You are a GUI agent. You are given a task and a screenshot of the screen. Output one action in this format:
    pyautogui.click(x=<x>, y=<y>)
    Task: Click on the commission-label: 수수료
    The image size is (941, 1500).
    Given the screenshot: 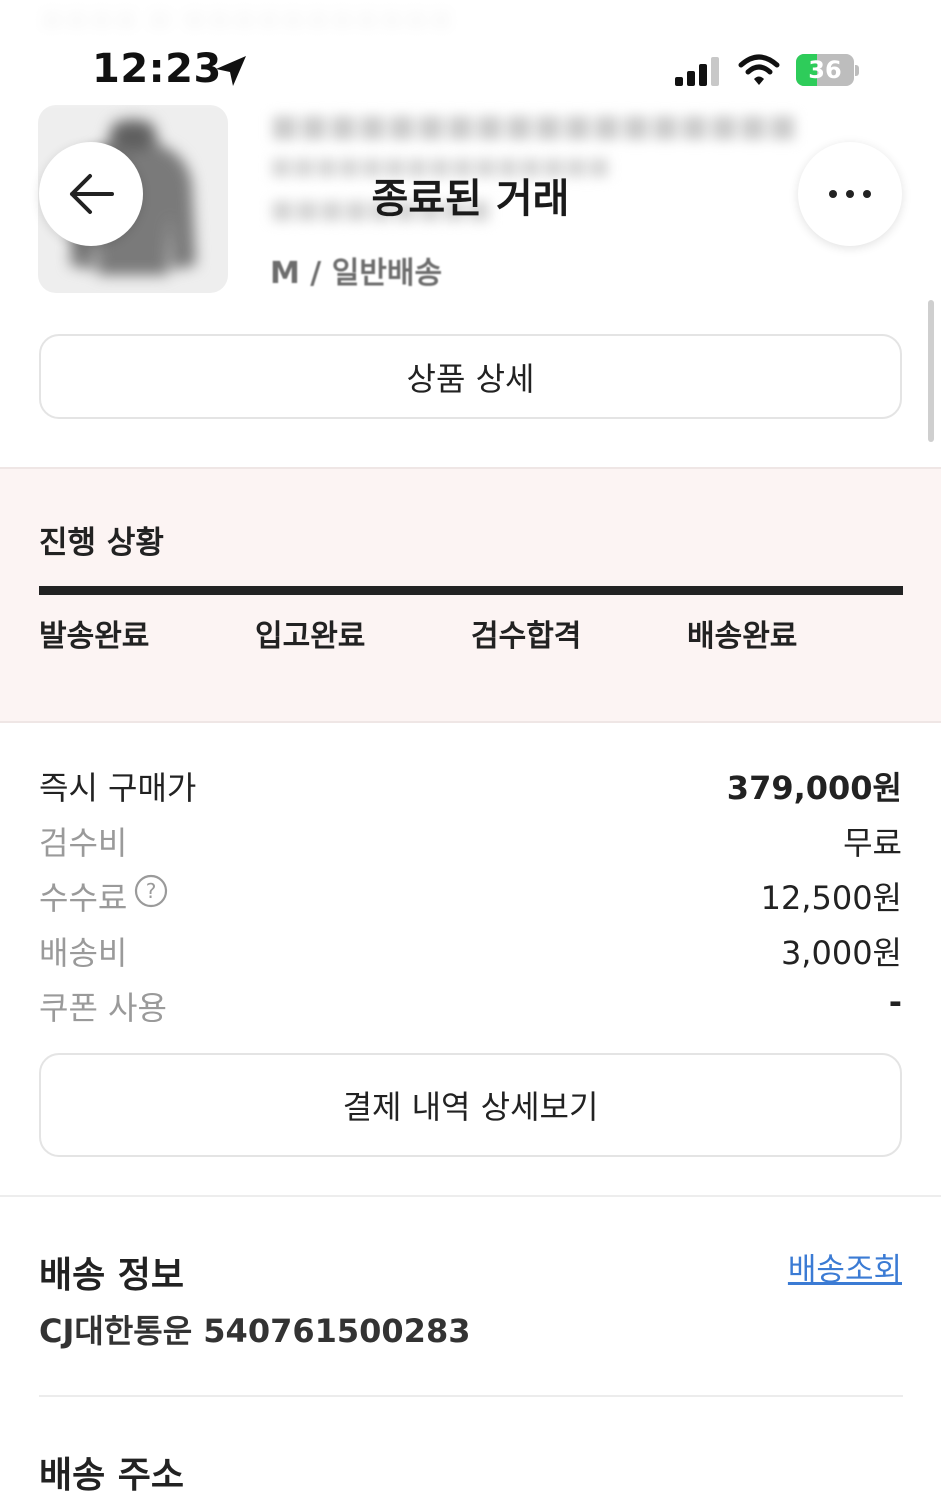 What is the action you would take?
    pyautogui.click(x=83, y=898)
    